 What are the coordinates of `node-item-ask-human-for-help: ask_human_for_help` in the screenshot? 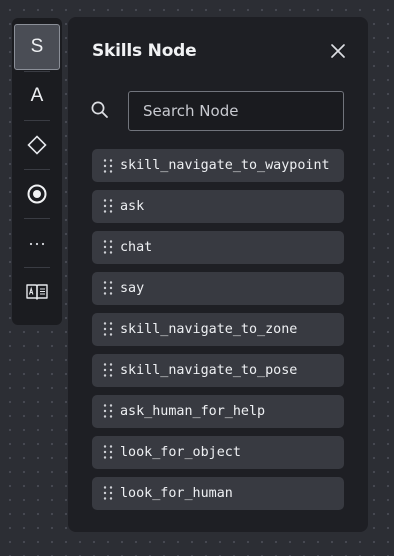 It's located at (218, 411).